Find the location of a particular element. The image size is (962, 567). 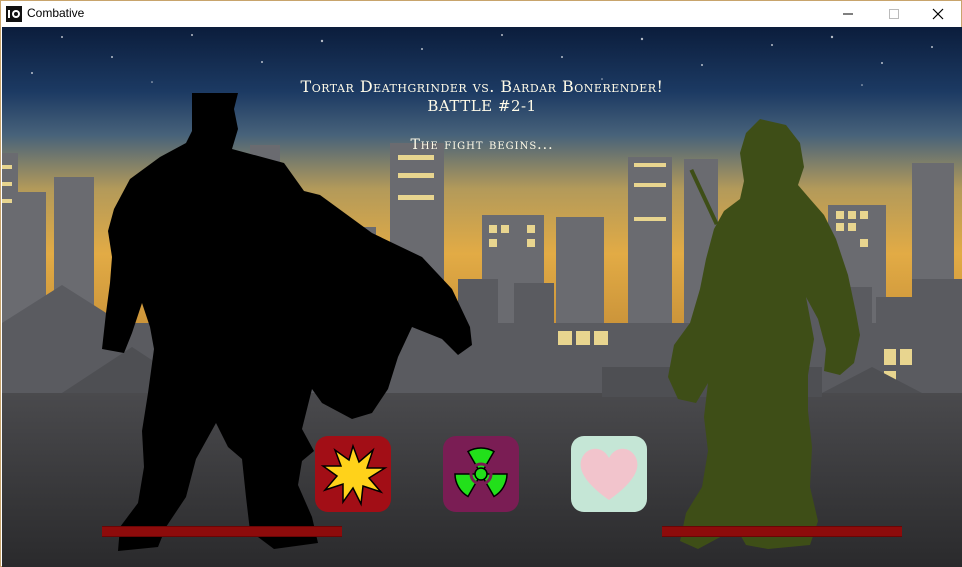

radiation-button is located at coordinates (481, 474).